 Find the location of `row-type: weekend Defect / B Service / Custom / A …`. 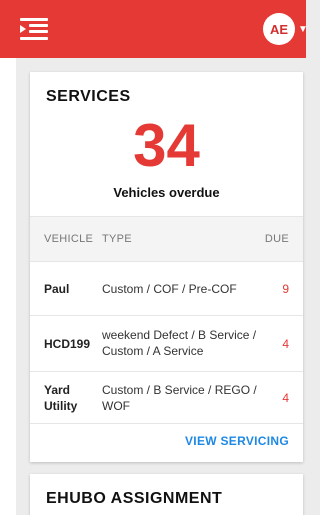

row-type: weekend Defect / B Service / Custom / A … is located at coordinates (179, 343).